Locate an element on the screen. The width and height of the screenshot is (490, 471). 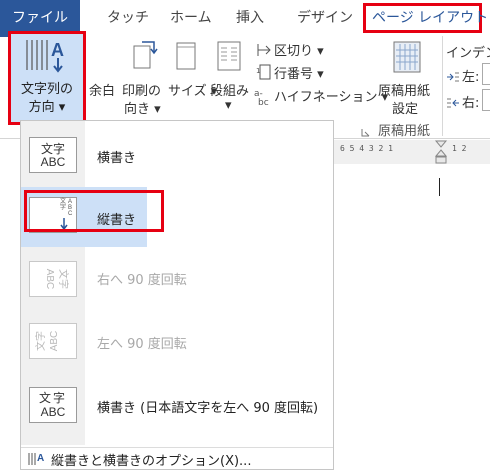
genko-icon is located at coordinates (407, 59).